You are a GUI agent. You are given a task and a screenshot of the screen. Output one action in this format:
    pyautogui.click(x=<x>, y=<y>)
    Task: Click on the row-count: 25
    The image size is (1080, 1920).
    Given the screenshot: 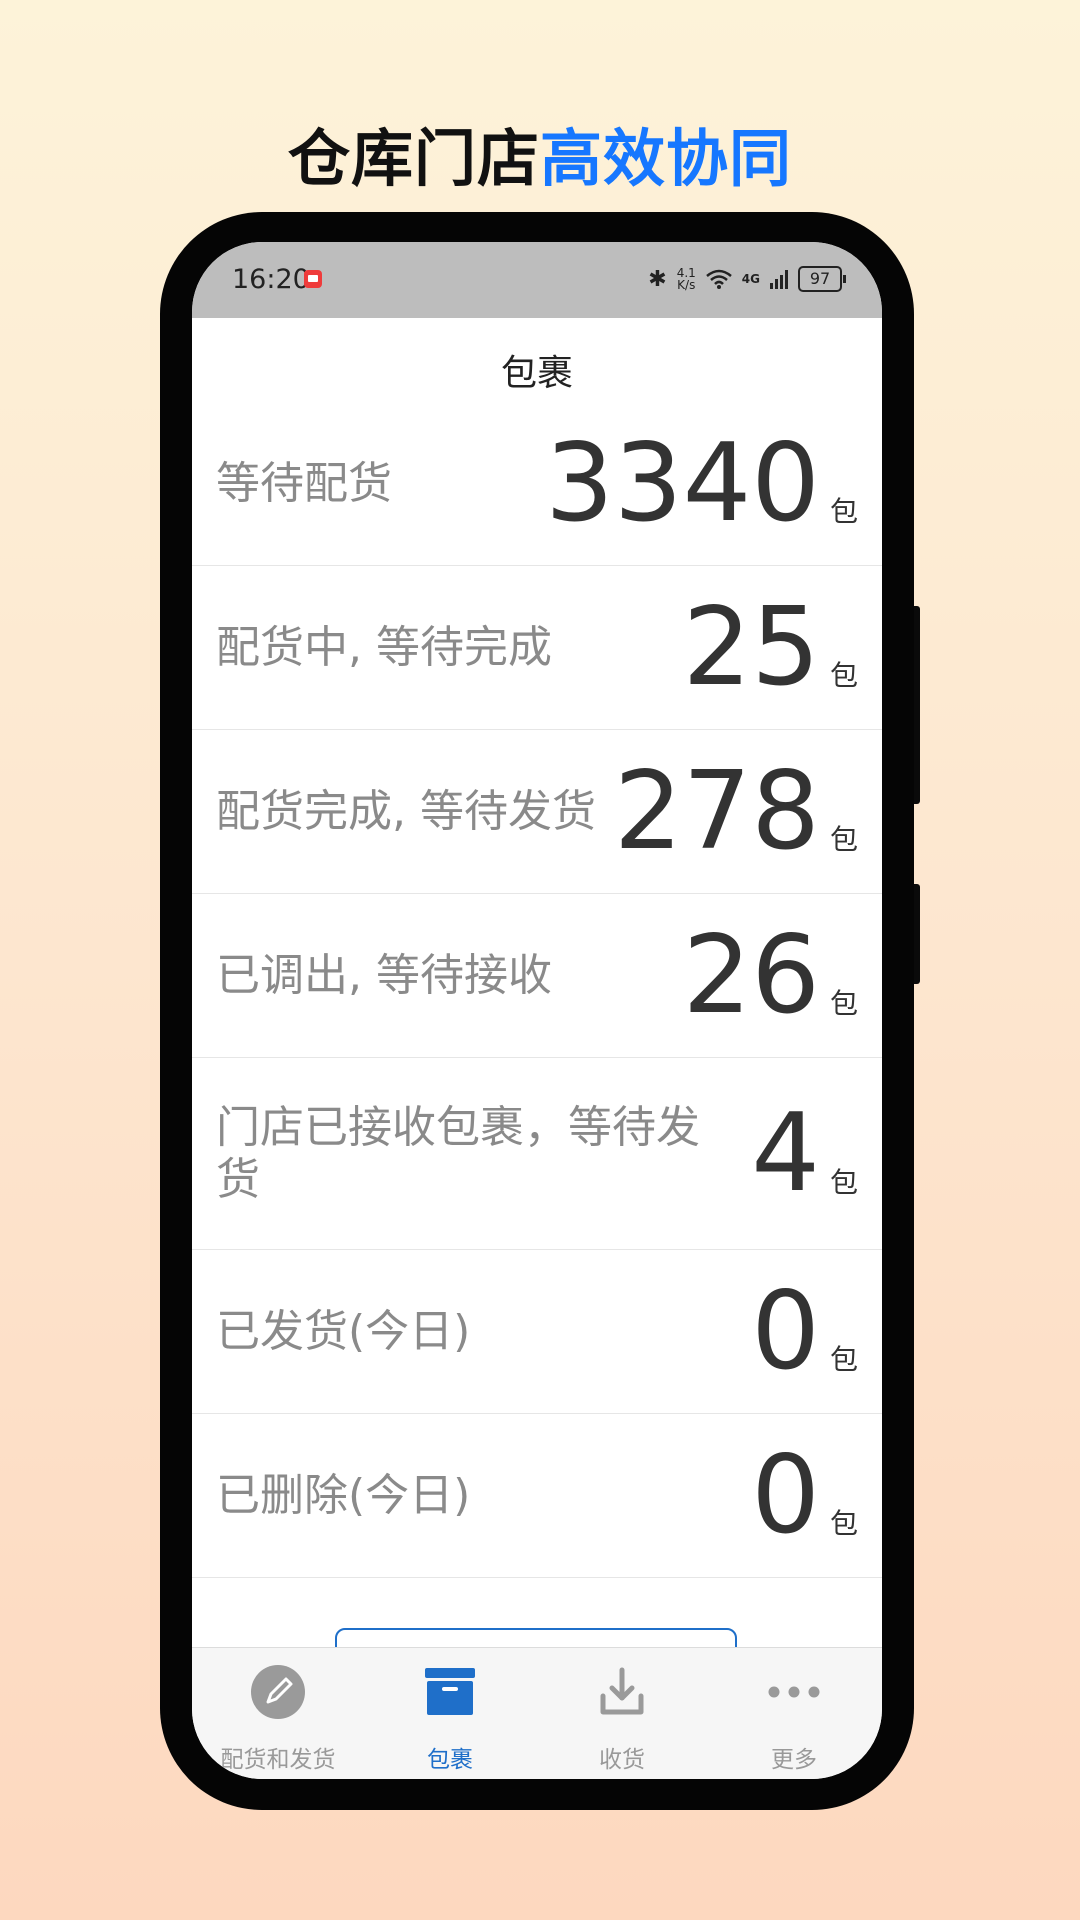 What is the action you would take?
    pyautogui.click(x=751, y=647)
    